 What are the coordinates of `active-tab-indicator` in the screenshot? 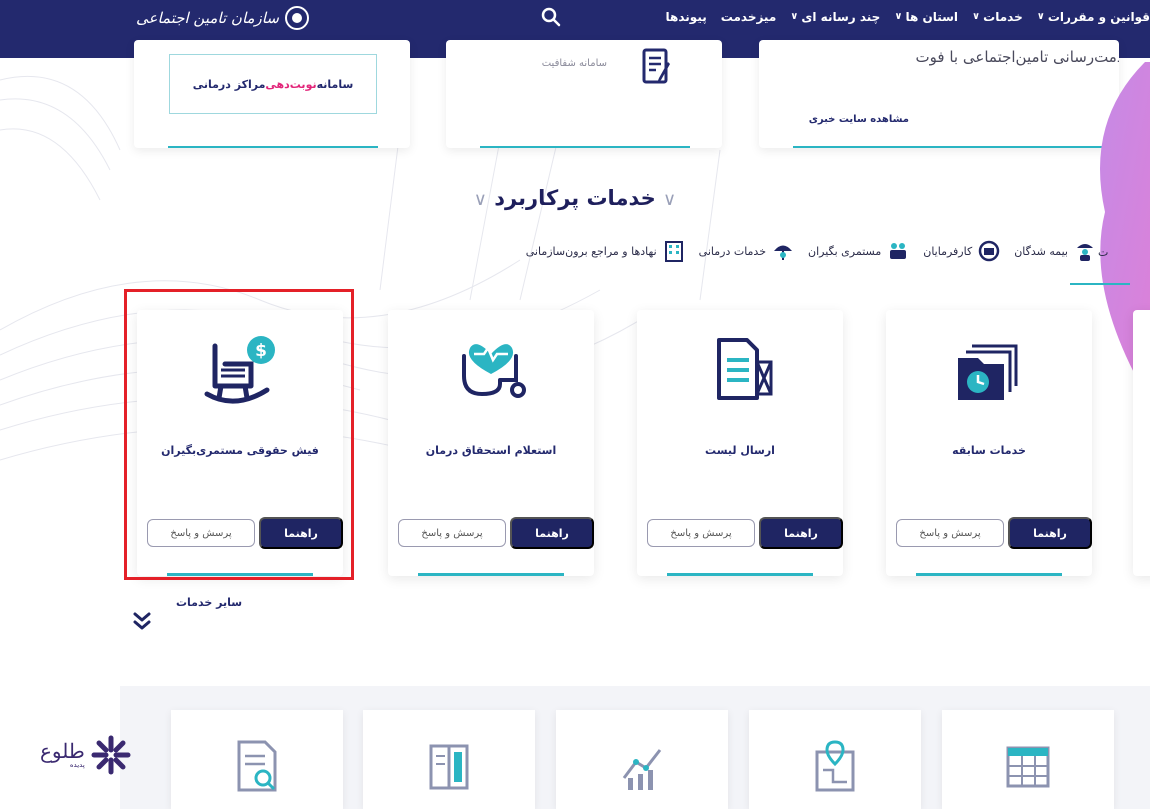 It's located at (1100, 284).